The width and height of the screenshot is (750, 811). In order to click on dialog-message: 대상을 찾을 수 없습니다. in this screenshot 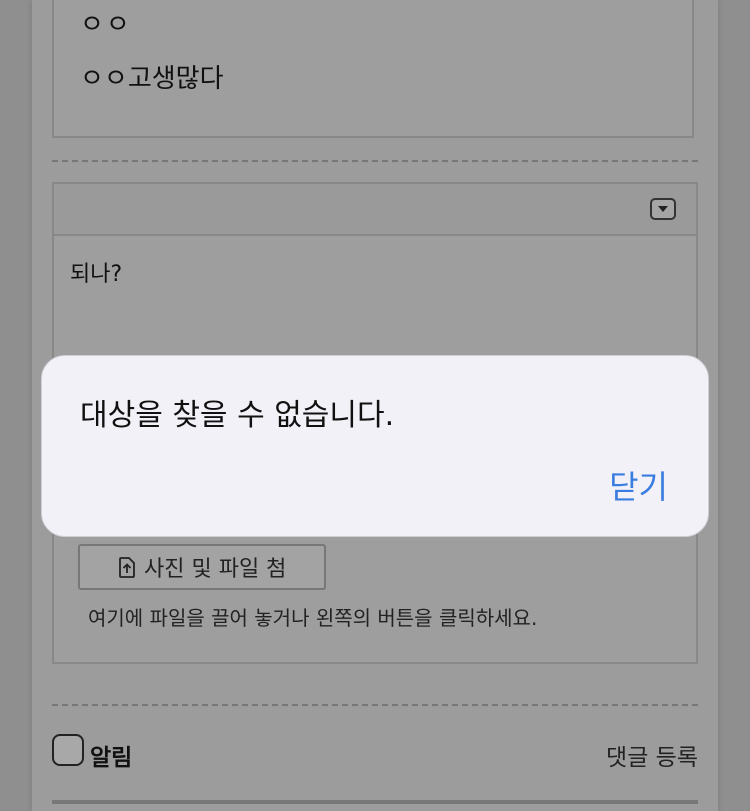, I will do `click(237, 415)`.